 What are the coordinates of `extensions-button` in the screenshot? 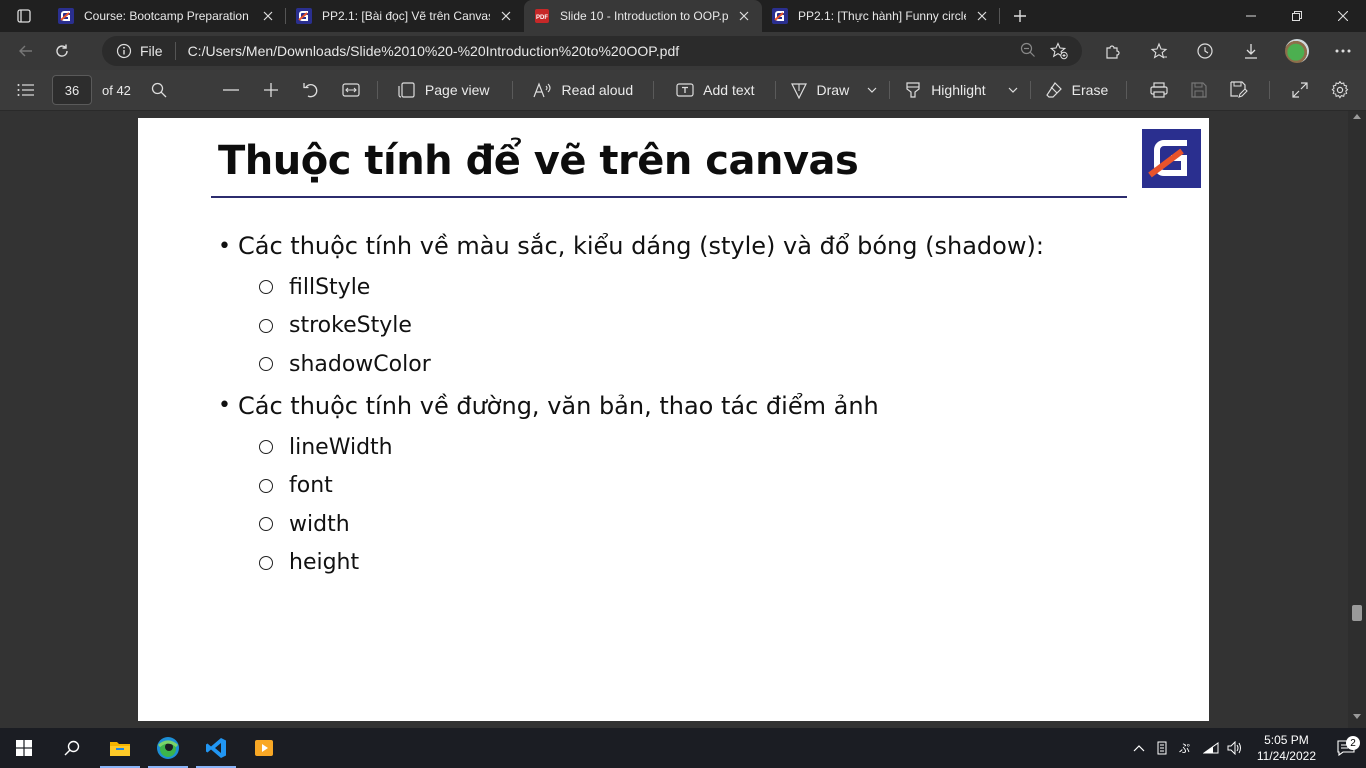 It's located at (1113, 51).